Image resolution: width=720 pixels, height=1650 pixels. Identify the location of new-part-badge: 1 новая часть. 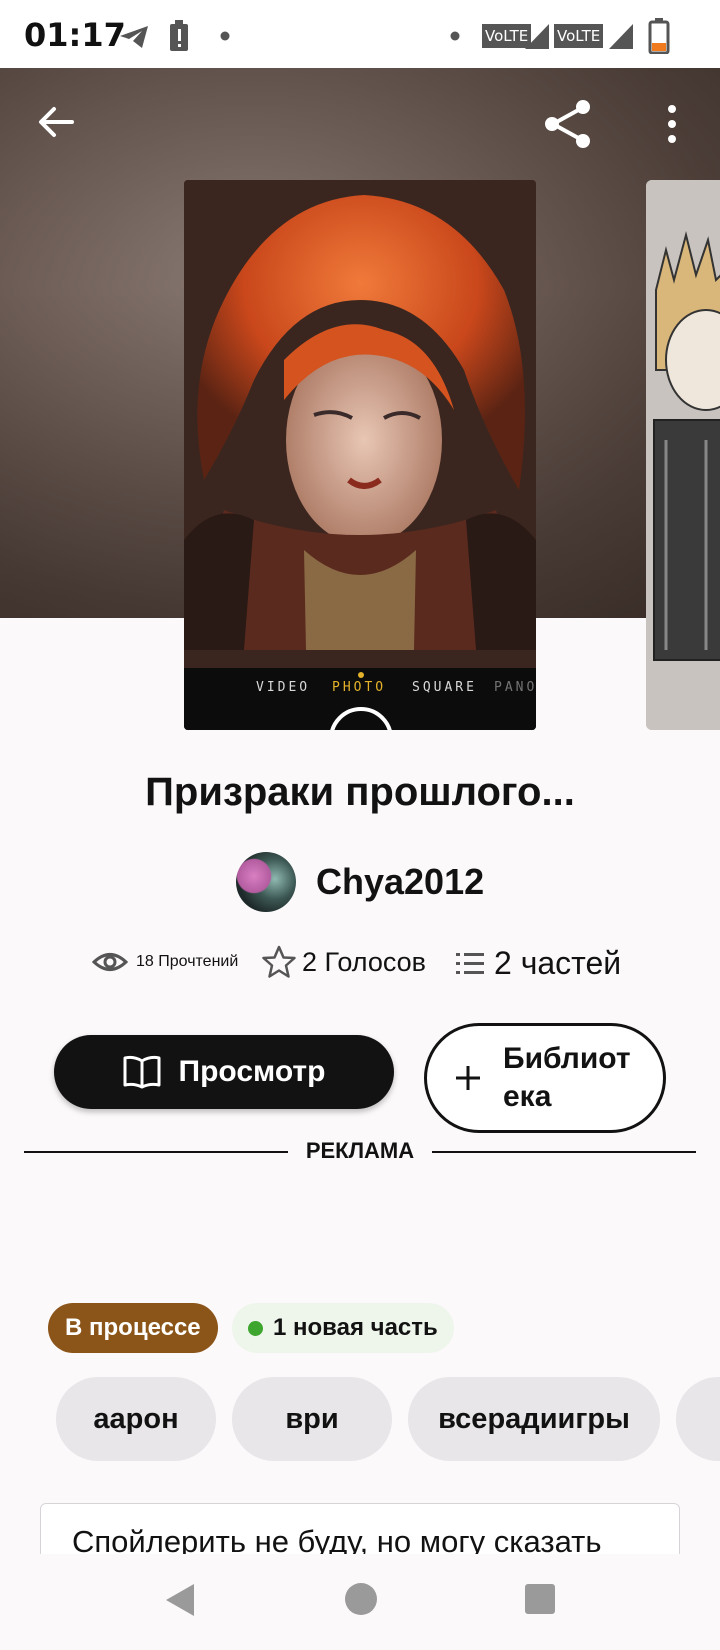
(343, 1328).